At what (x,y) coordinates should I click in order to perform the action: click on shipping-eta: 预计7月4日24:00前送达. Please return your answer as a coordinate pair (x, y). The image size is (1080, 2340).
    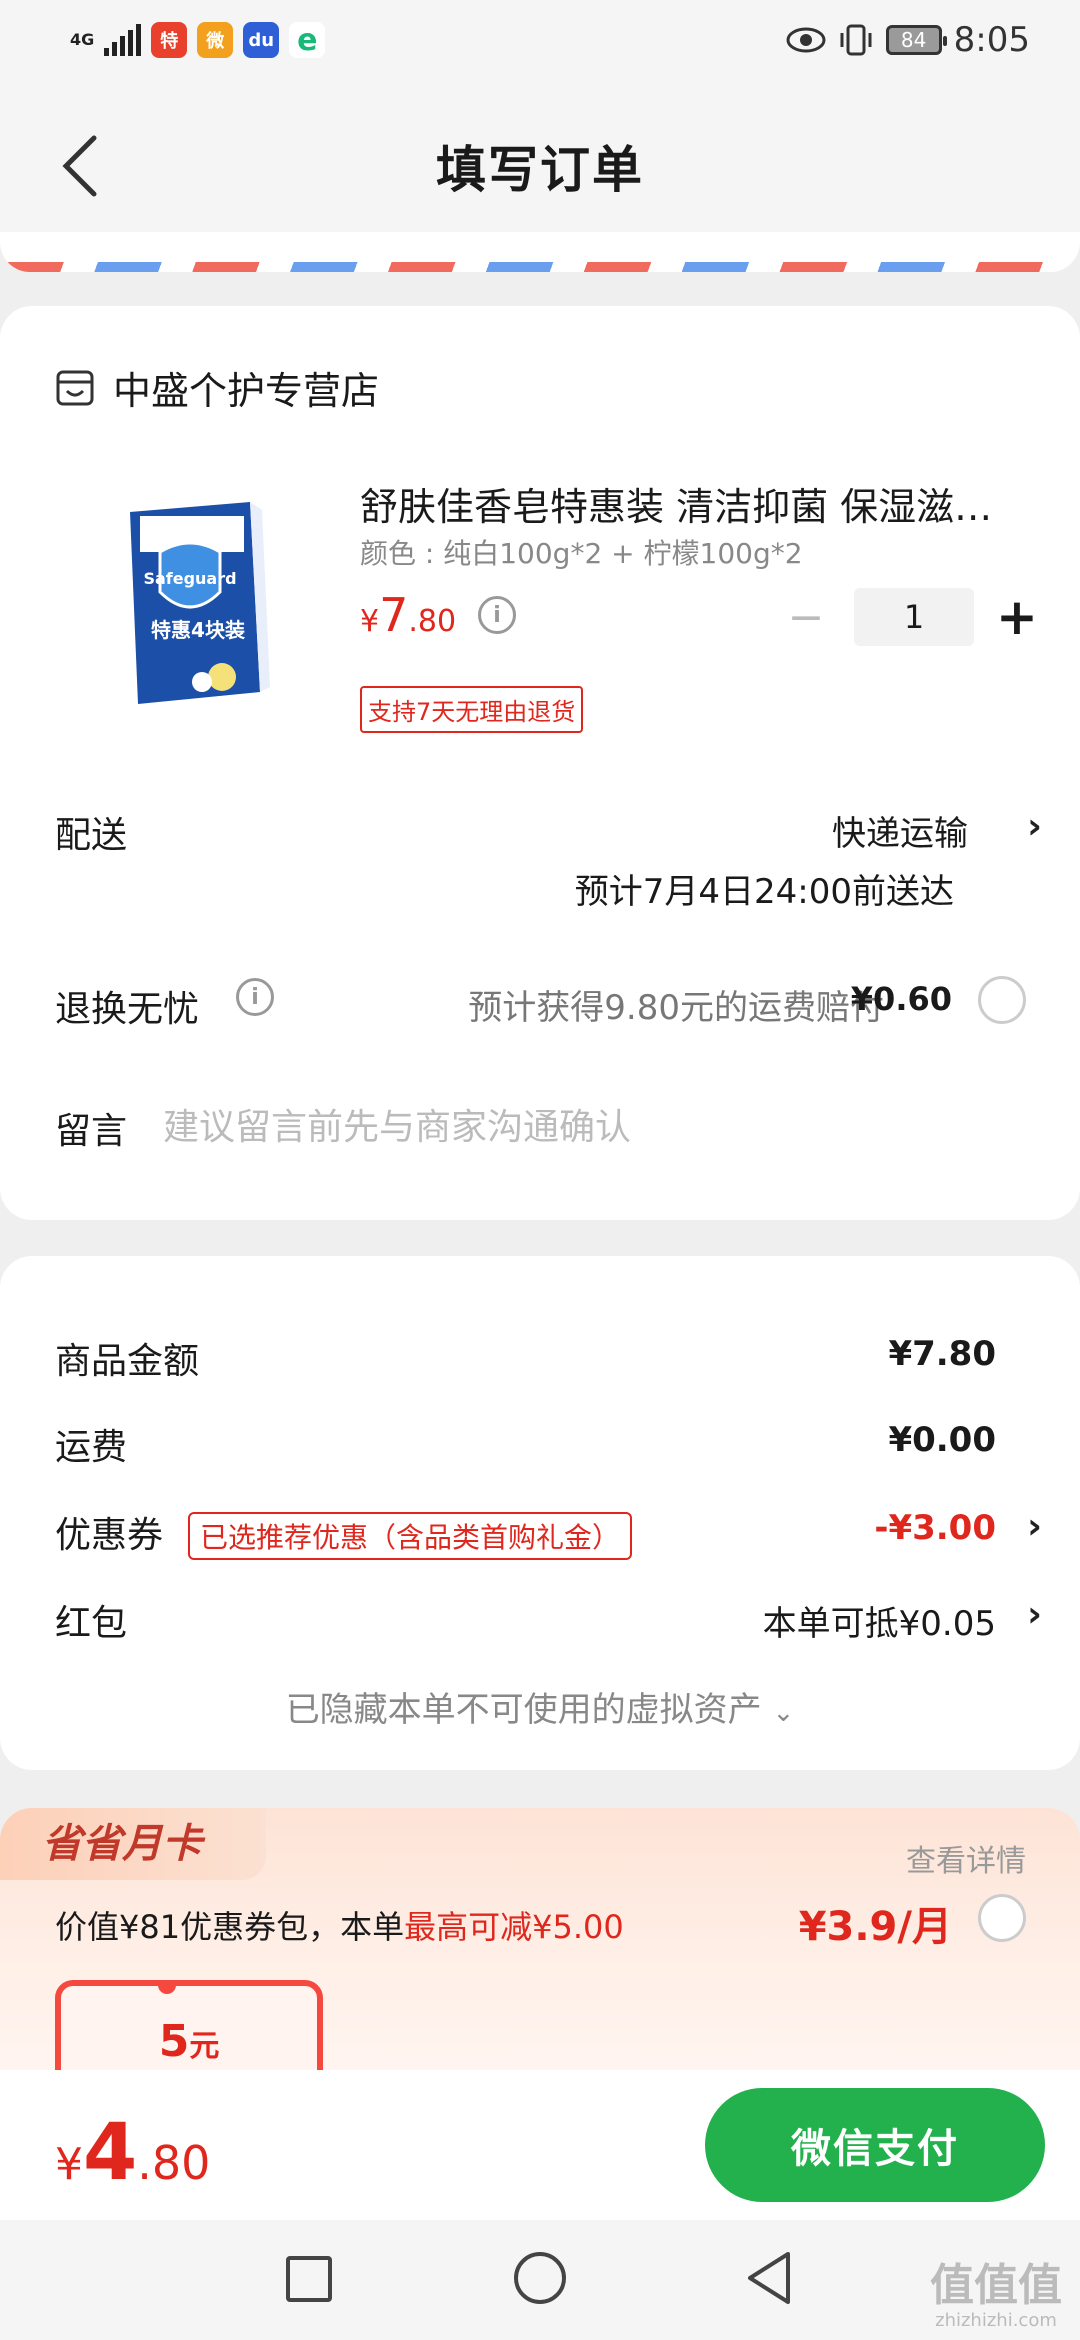
    Looking at the image, I should click on (764, 892).